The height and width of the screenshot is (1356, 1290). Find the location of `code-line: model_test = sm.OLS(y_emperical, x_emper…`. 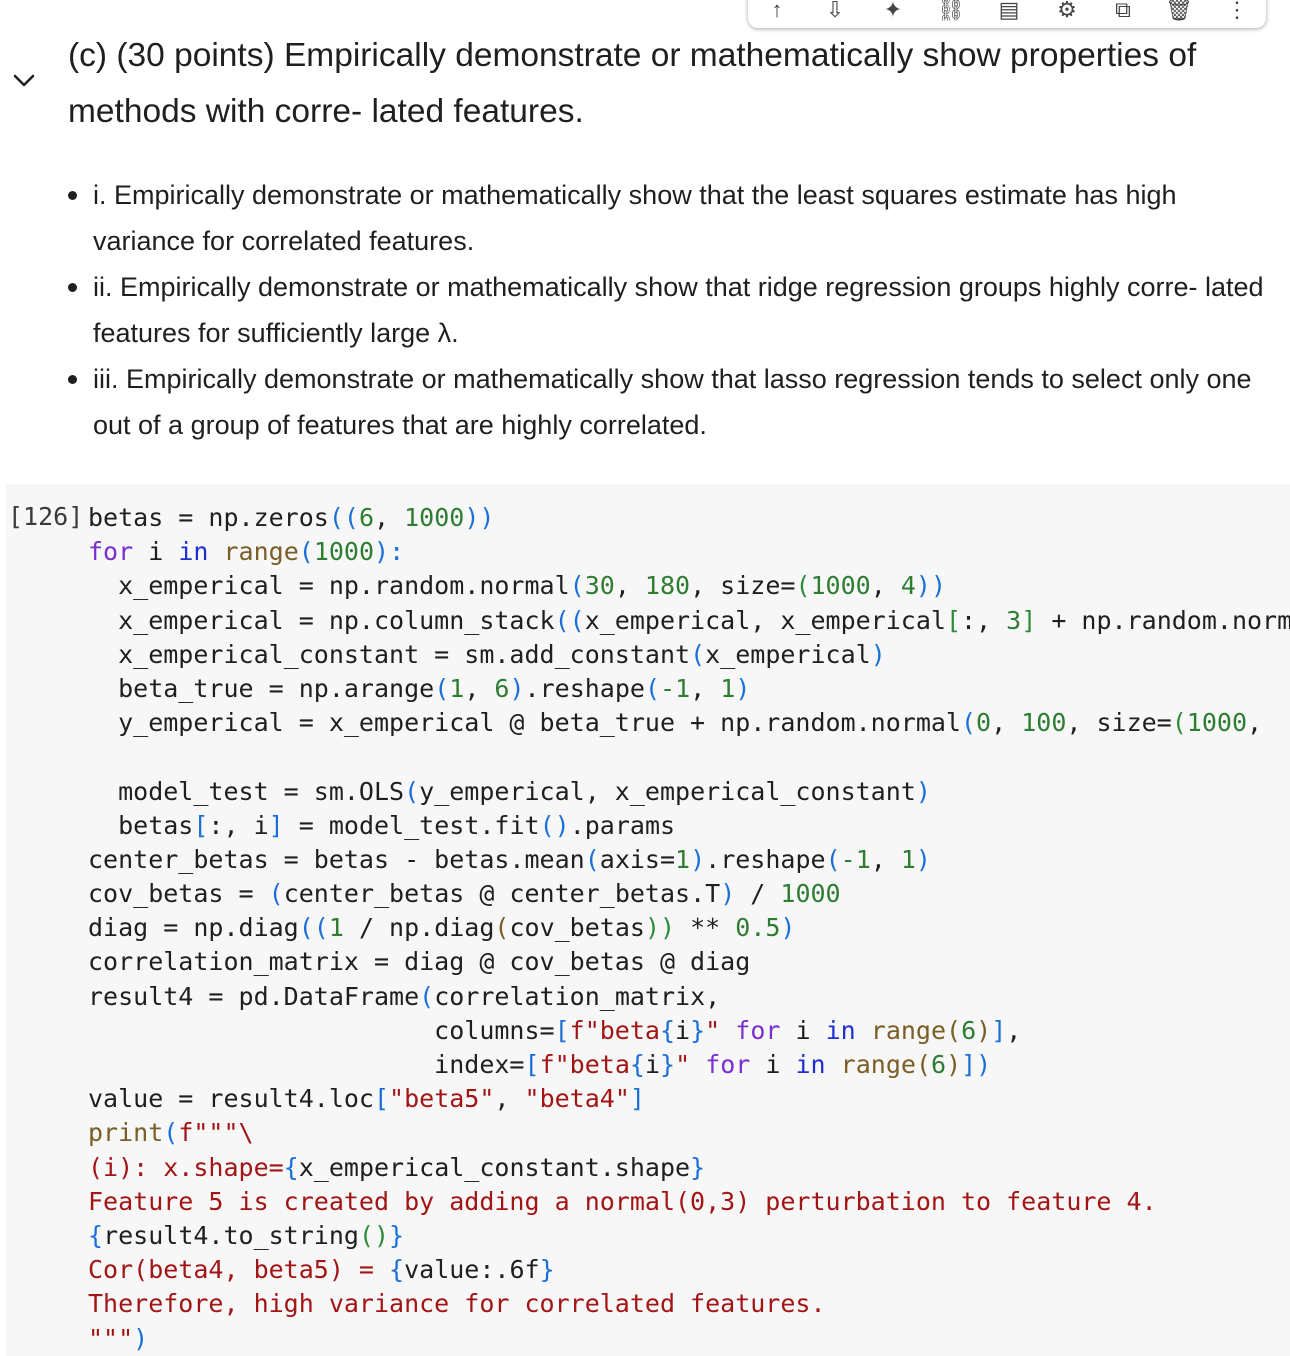

code-line: model_test = sm.OLS(y_emperical, x_emper… is located at coordinates (689, 792).